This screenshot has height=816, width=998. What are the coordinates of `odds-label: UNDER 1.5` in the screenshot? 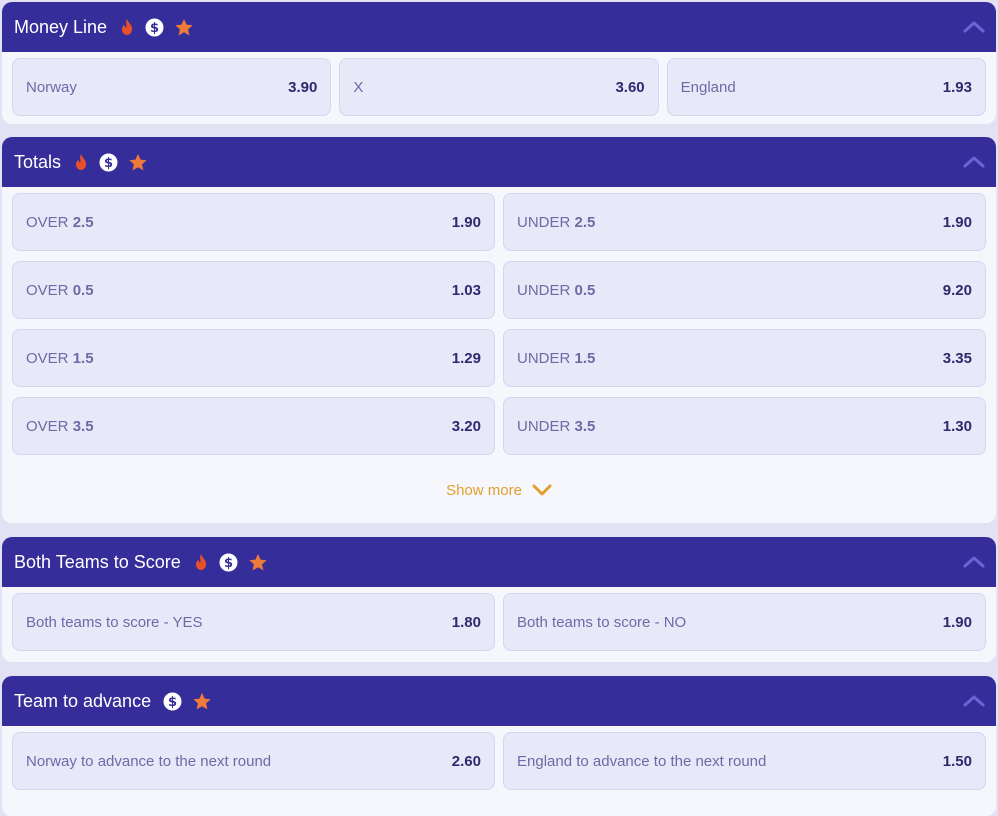 It's located at (556, 358).